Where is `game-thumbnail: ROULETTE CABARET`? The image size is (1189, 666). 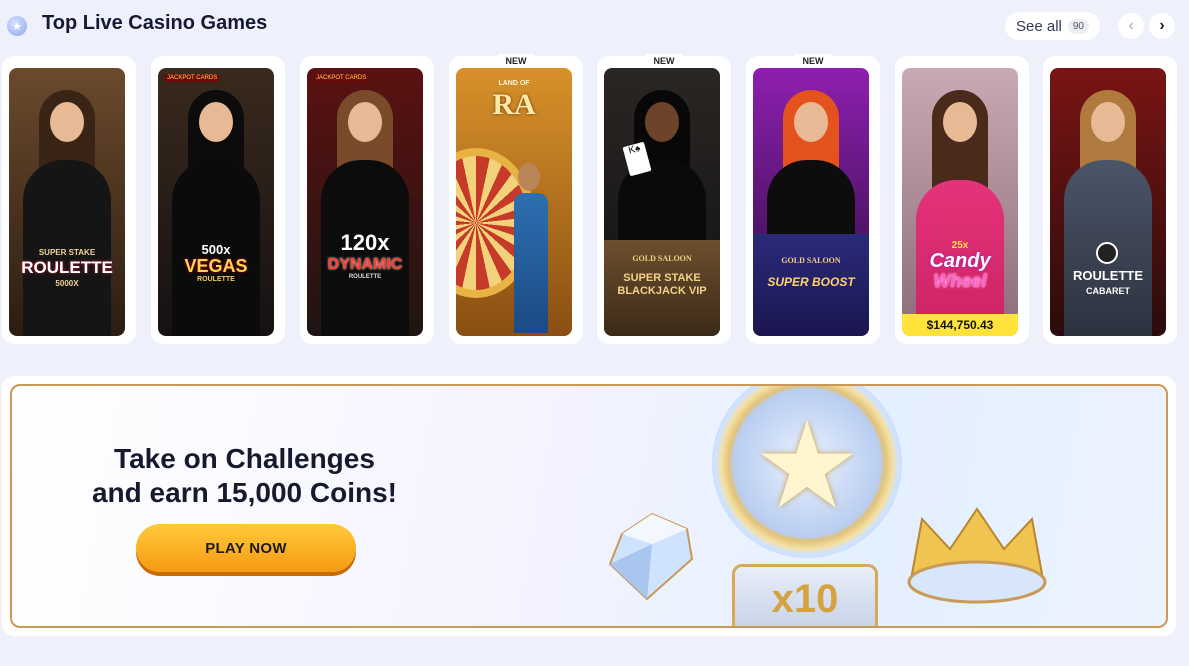 game-thumbnail: ROULETTE CABARET is located at coordinates (1108, 202).